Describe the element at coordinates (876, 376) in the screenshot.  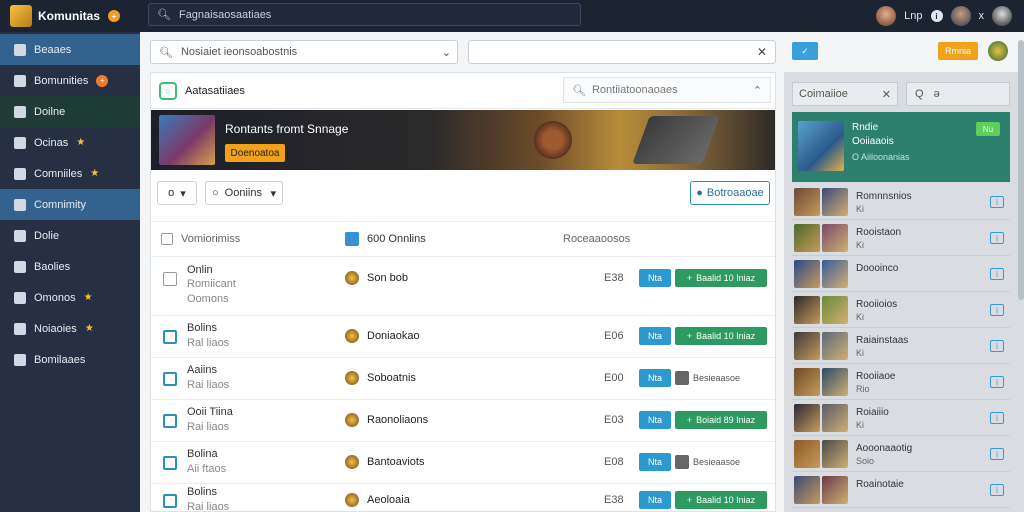
I see `item-name: Rooiiaoe` at that location.